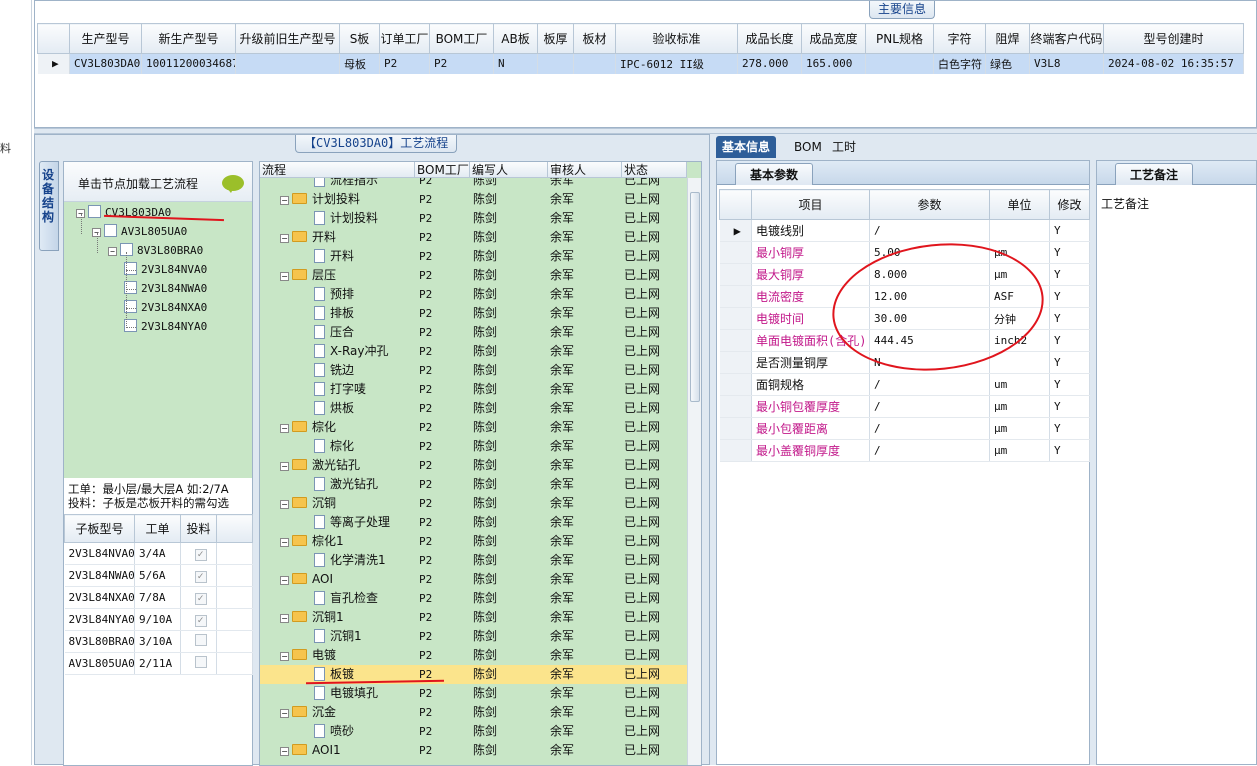 Image resolution: width=1257 pixels, height=766 pixels. What do you see at coordinates (461, 38) in the screenshot?
I see `model-col-header: BOM工厂` at bounding box center [461, 38].